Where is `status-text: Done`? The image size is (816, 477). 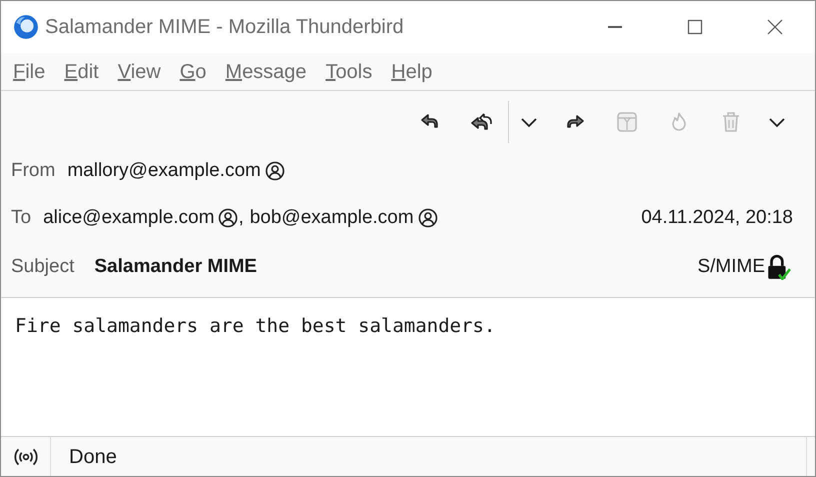
status-text: Done is located at coordinates (93, 457).